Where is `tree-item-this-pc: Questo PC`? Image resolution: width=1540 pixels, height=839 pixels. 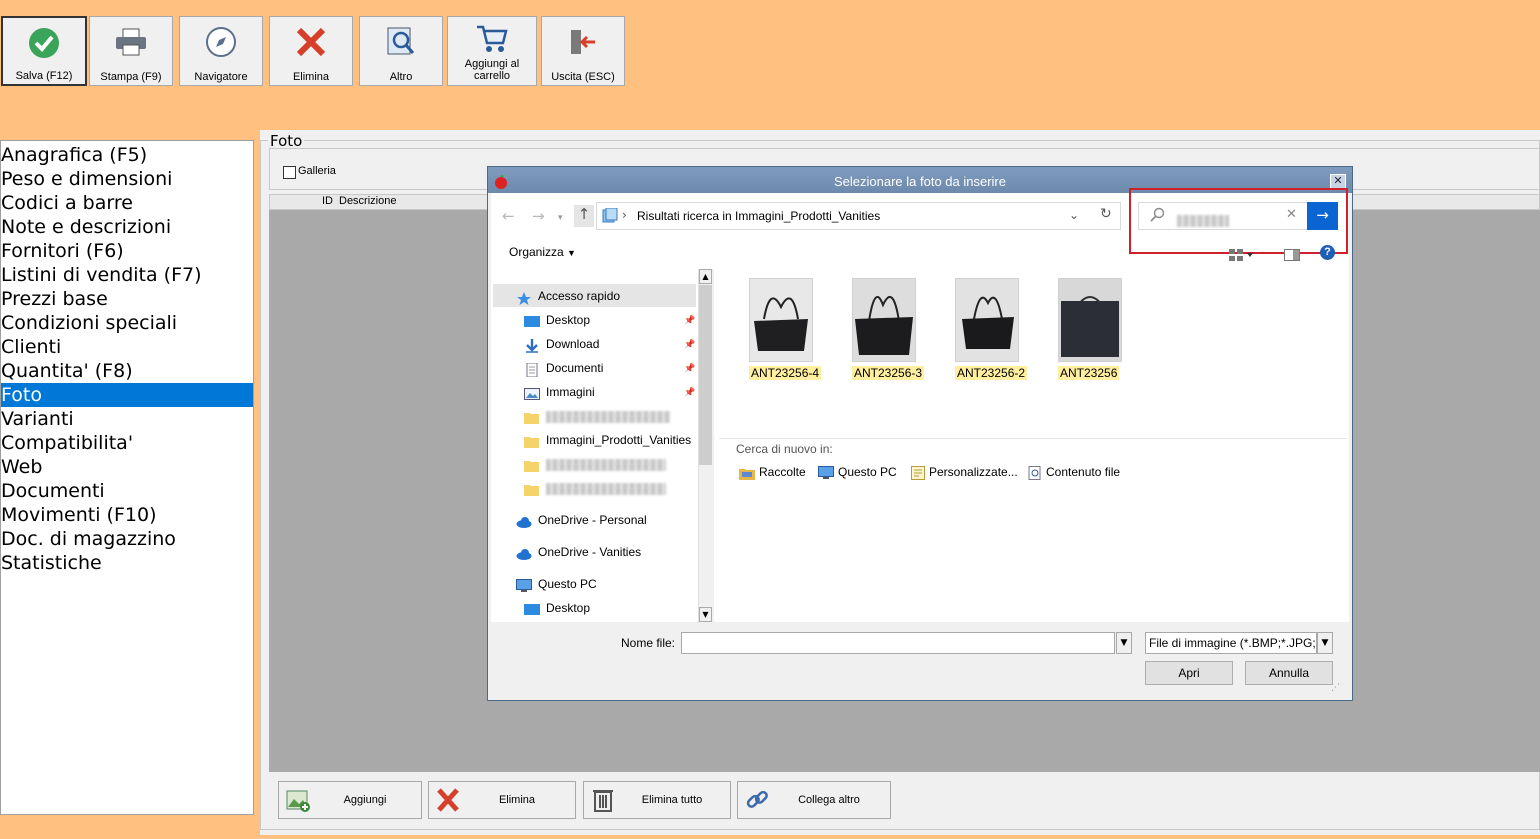 tree-item-this-pc: Questo PC is located at coordinates (556, 584).